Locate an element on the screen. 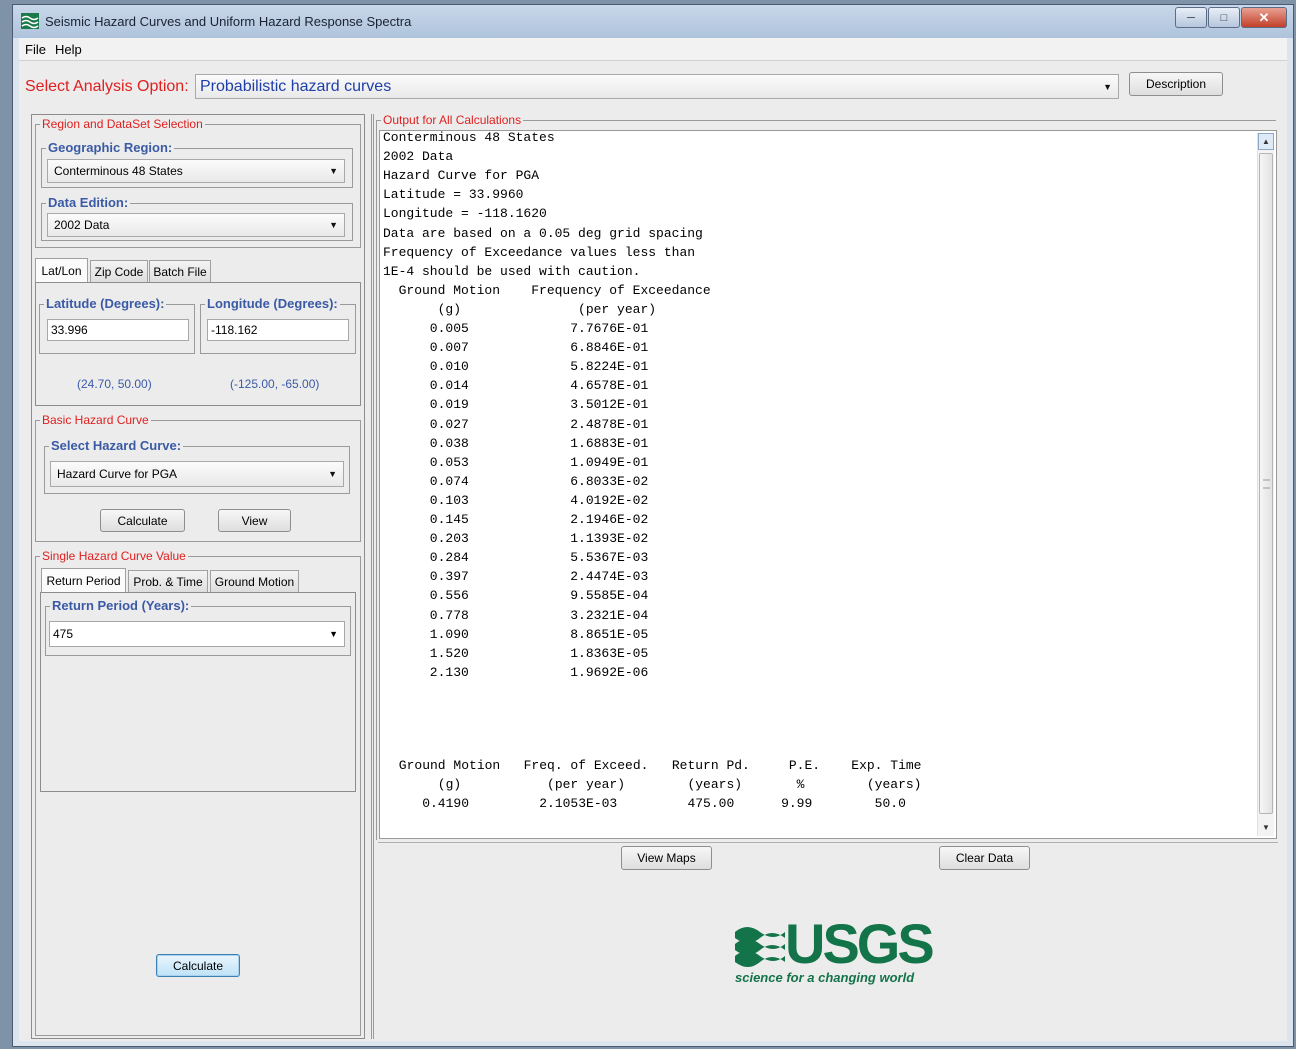 This screenshot has height=1049, width=1296. menu-file: File is located at coordinates (35, 49).